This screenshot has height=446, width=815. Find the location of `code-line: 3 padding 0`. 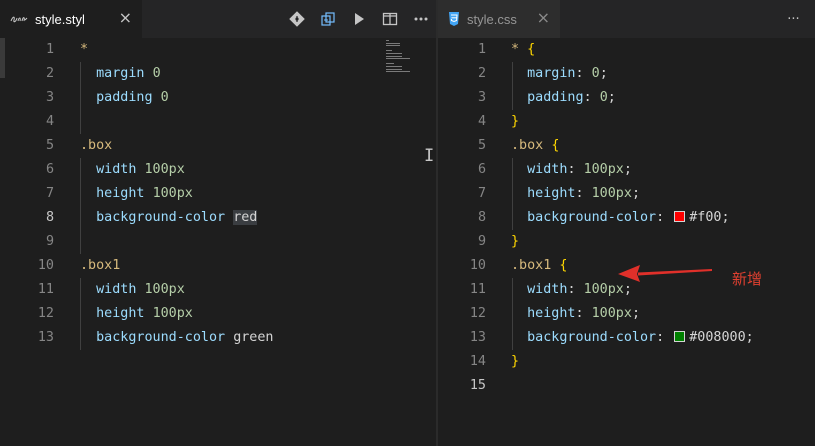

code-line: 3 padding 0 is located at coordinates (218, 98).